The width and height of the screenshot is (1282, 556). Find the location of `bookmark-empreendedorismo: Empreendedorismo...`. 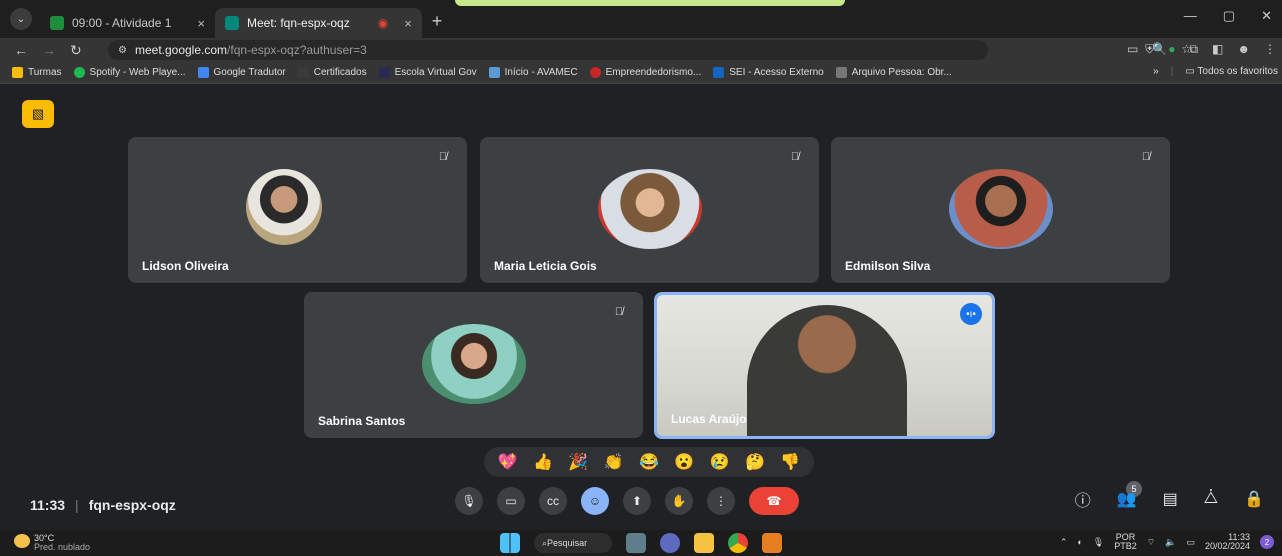

bookmark-empreendedorismo: Empreendedorismo... is located at coordinates (645, 72).